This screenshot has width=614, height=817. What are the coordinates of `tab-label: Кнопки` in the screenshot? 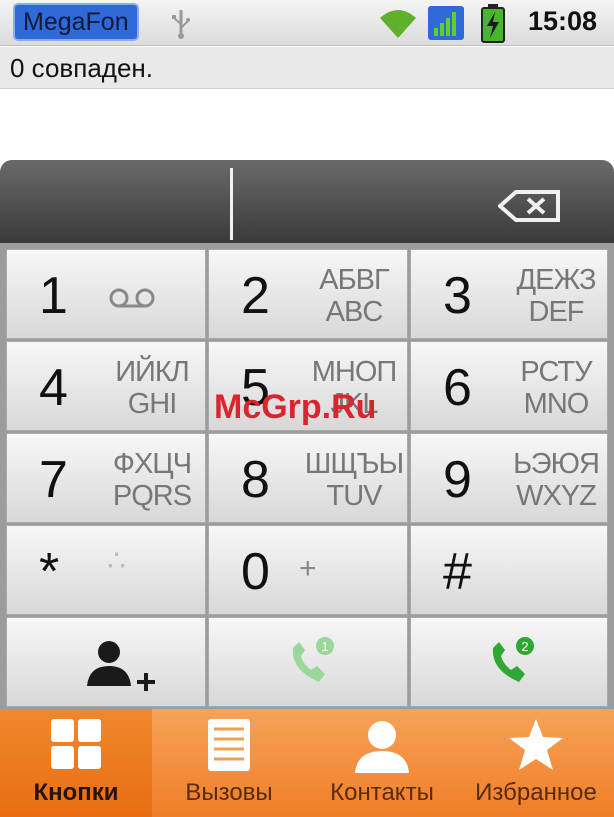 It's located at (76, 792).